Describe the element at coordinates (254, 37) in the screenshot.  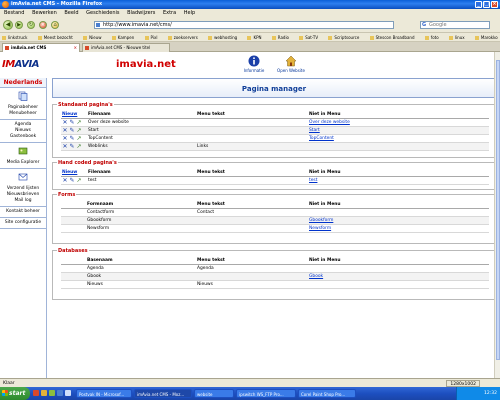
I see `bookmark-item: KPN` at that location.